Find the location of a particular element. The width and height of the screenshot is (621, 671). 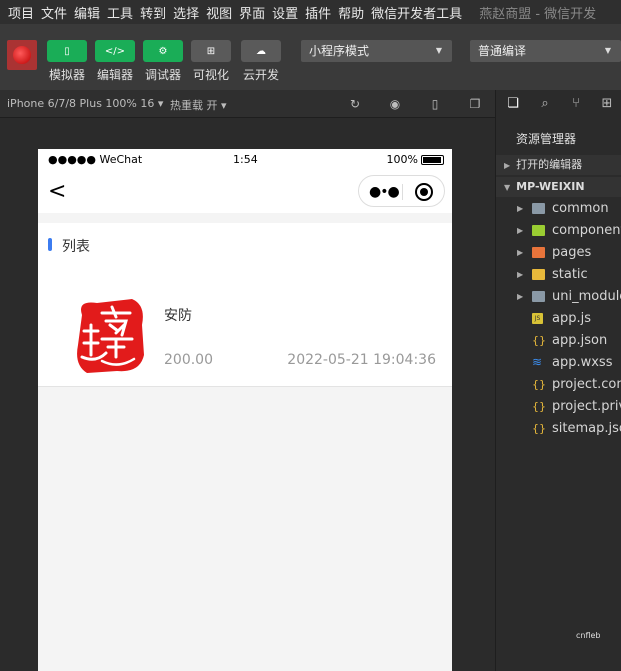

menu-goto: 转到 is located at coordinates (153, 12).